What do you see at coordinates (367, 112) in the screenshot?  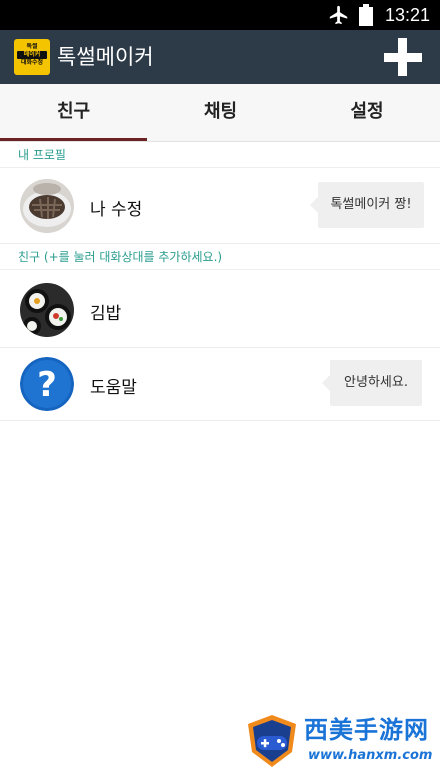 I see `tab-settings: 설정` at bounding box center [367, 112].